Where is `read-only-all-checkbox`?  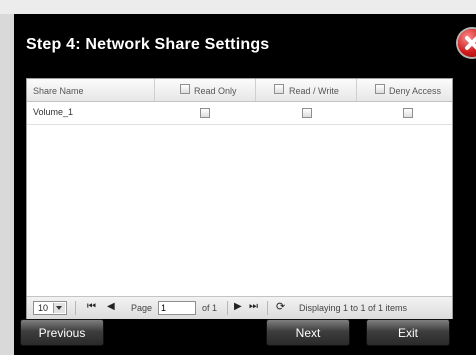 read-only-all-checkbox is located at coordinates (185, 89).